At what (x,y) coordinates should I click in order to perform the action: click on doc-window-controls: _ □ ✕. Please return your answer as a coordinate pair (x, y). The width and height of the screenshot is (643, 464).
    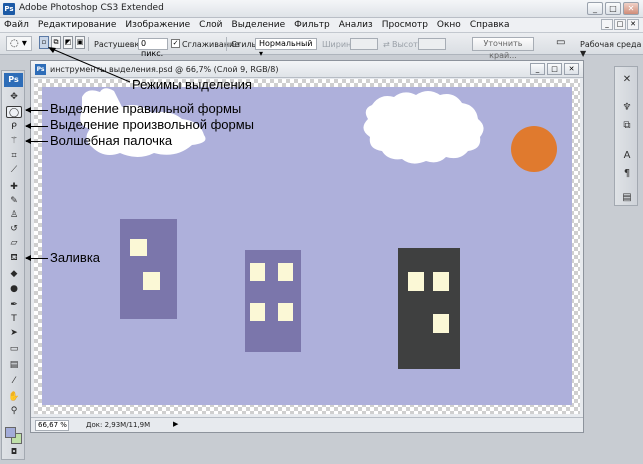
    Looking at the image, I should click on (620, 24).